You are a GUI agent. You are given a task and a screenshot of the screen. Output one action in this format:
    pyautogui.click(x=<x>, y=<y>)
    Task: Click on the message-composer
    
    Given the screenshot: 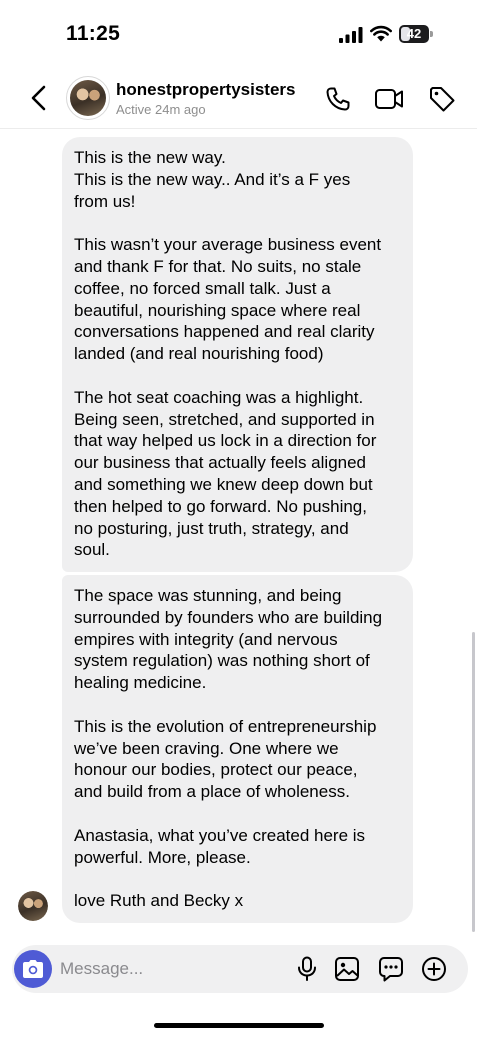 What is the action you would take?
    pyautogui.click(x=240, y=969)
    